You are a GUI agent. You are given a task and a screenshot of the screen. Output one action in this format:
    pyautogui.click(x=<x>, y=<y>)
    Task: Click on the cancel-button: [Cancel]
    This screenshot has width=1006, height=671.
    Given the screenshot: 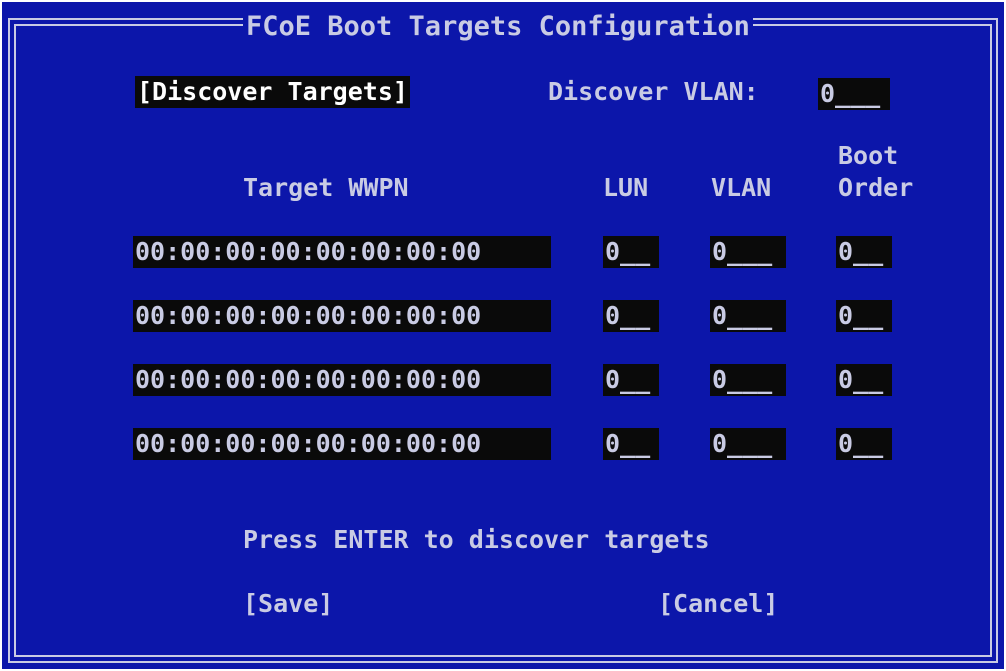 What is the action you would take?
    pyautogui.click(x=718, y=604)
    